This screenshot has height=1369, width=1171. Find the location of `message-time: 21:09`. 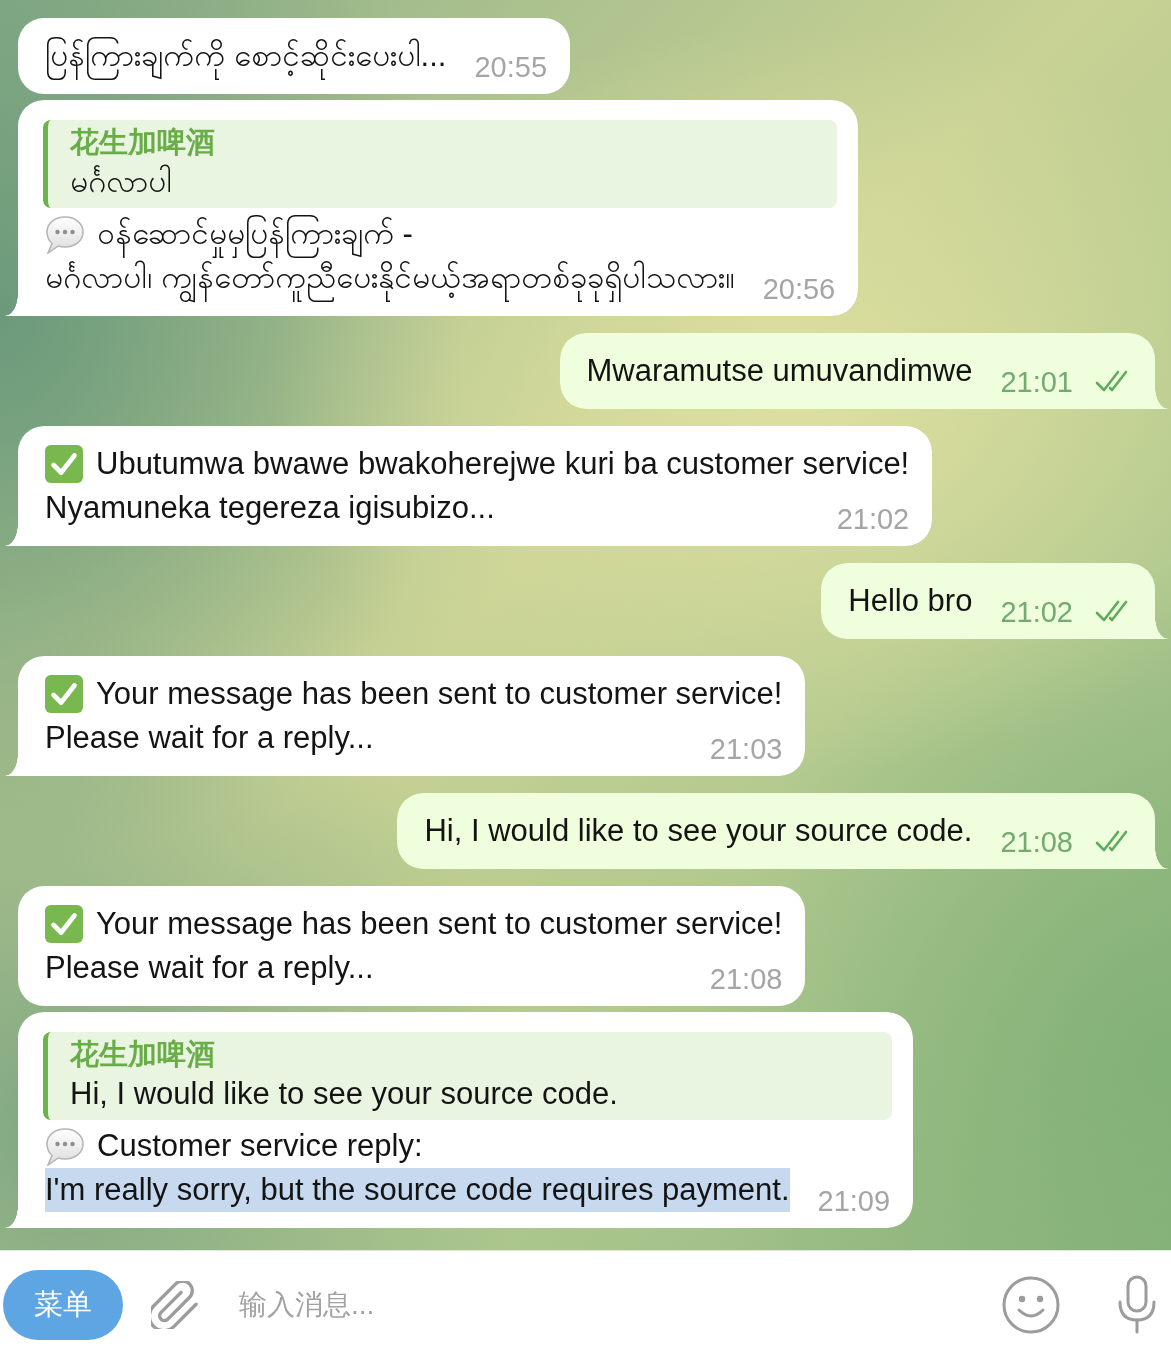

message-time: 21:09 is located at coordinates (853, 1201).